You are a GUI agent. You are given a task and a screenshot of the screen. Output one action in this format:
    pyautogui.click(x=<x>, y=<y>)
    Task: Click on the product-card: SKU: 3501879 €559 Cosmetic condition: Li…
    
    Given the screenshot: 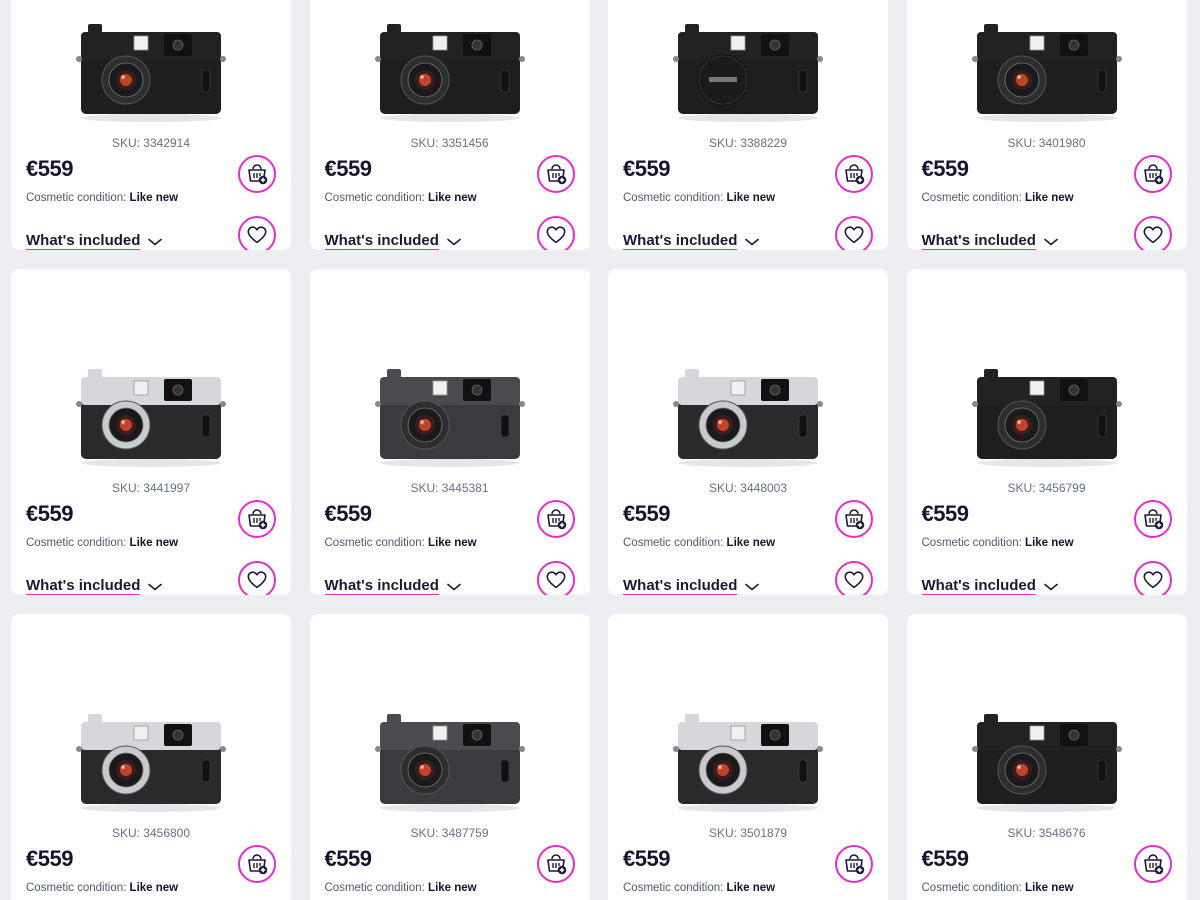 What is the action you would take?
    pyautogui.click(x=748, y=757)
    